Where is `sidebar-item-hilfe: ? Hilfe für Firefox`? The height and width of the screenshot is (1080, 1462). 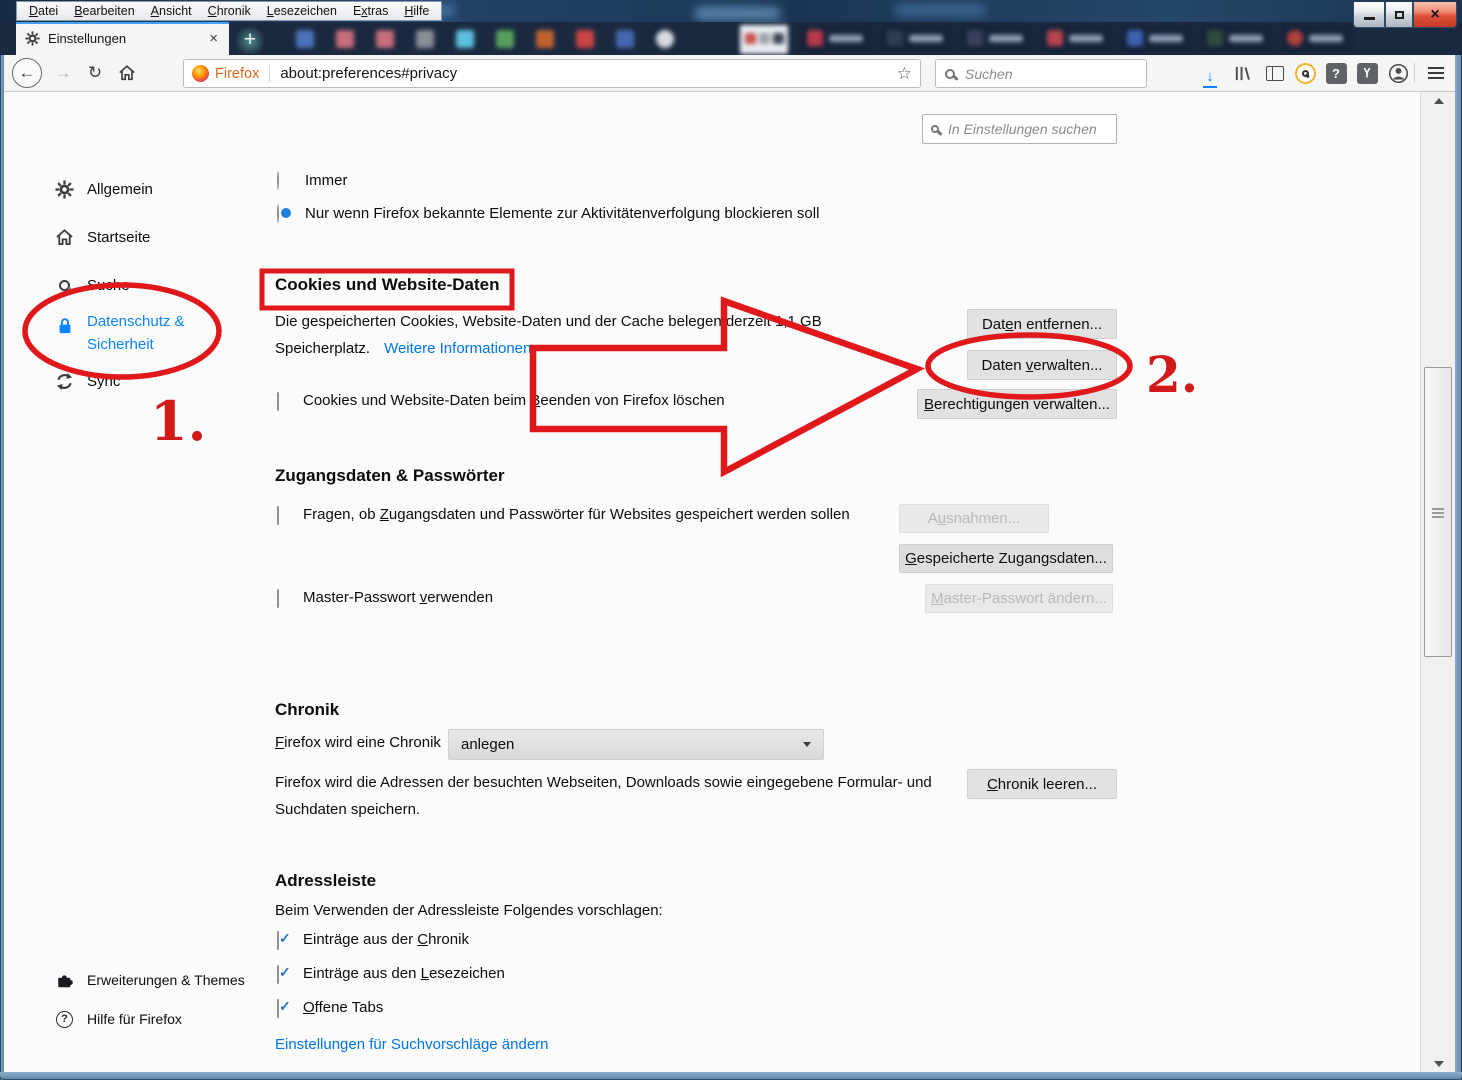
sidebar-item-hilfe: ? Hilfe für Firefox is located at coordinates (118, 1019).